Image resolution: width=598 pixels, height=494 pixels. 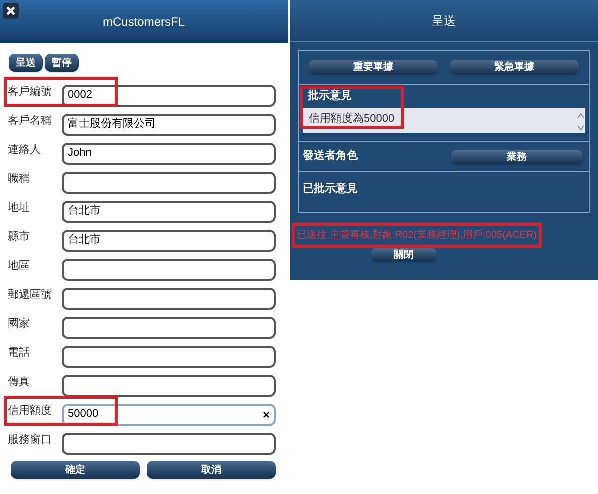 I want to click on toolbar-button: 暫停, so click(x=62, y=63).